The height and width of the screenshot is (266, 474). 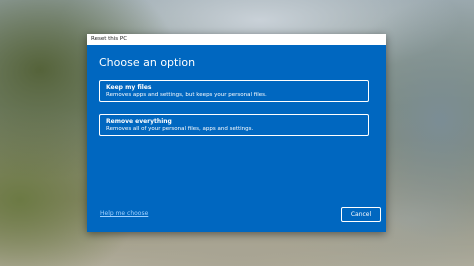 What do you see at coordinates (124, 213) in the screenshot?
I see `help-me-choose-link: Help me choose` at bounding box center [124, 213].